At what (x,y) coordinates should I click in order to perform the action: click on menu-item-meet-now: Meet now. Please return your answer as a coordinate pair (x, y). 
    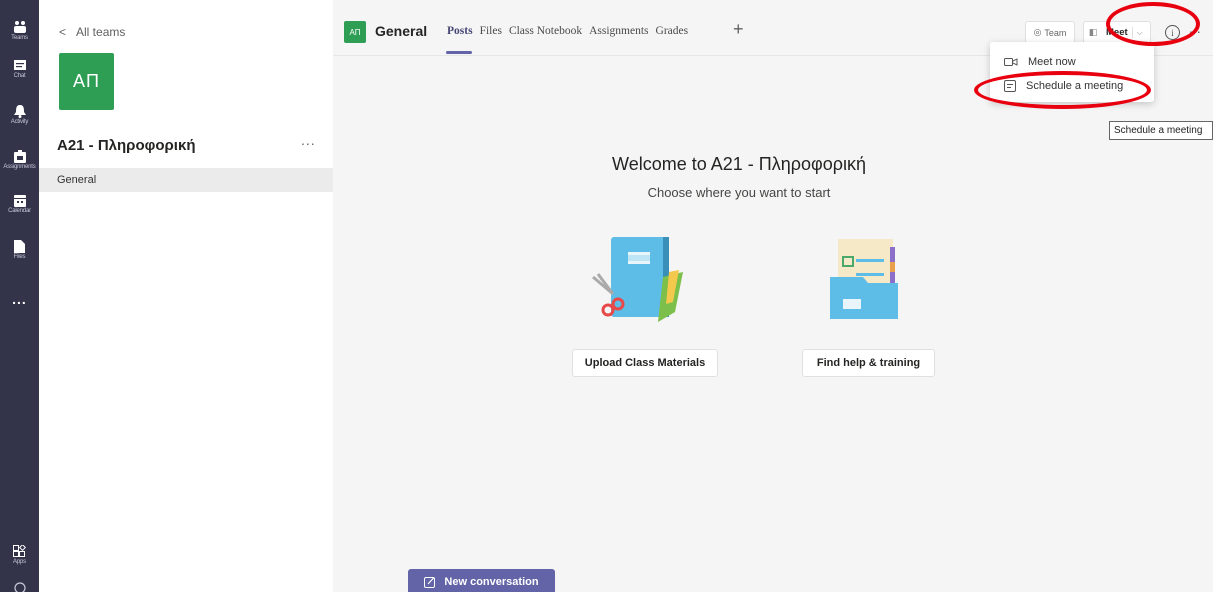
    Looking at the image, I should click on (1040, 62).